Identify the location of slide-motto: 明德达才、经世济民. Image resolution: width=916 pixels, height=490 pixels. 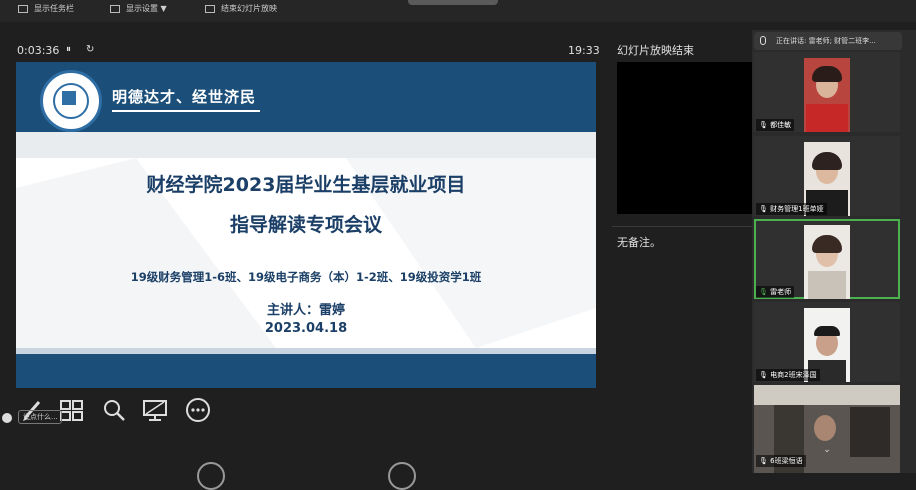
(184, 97).